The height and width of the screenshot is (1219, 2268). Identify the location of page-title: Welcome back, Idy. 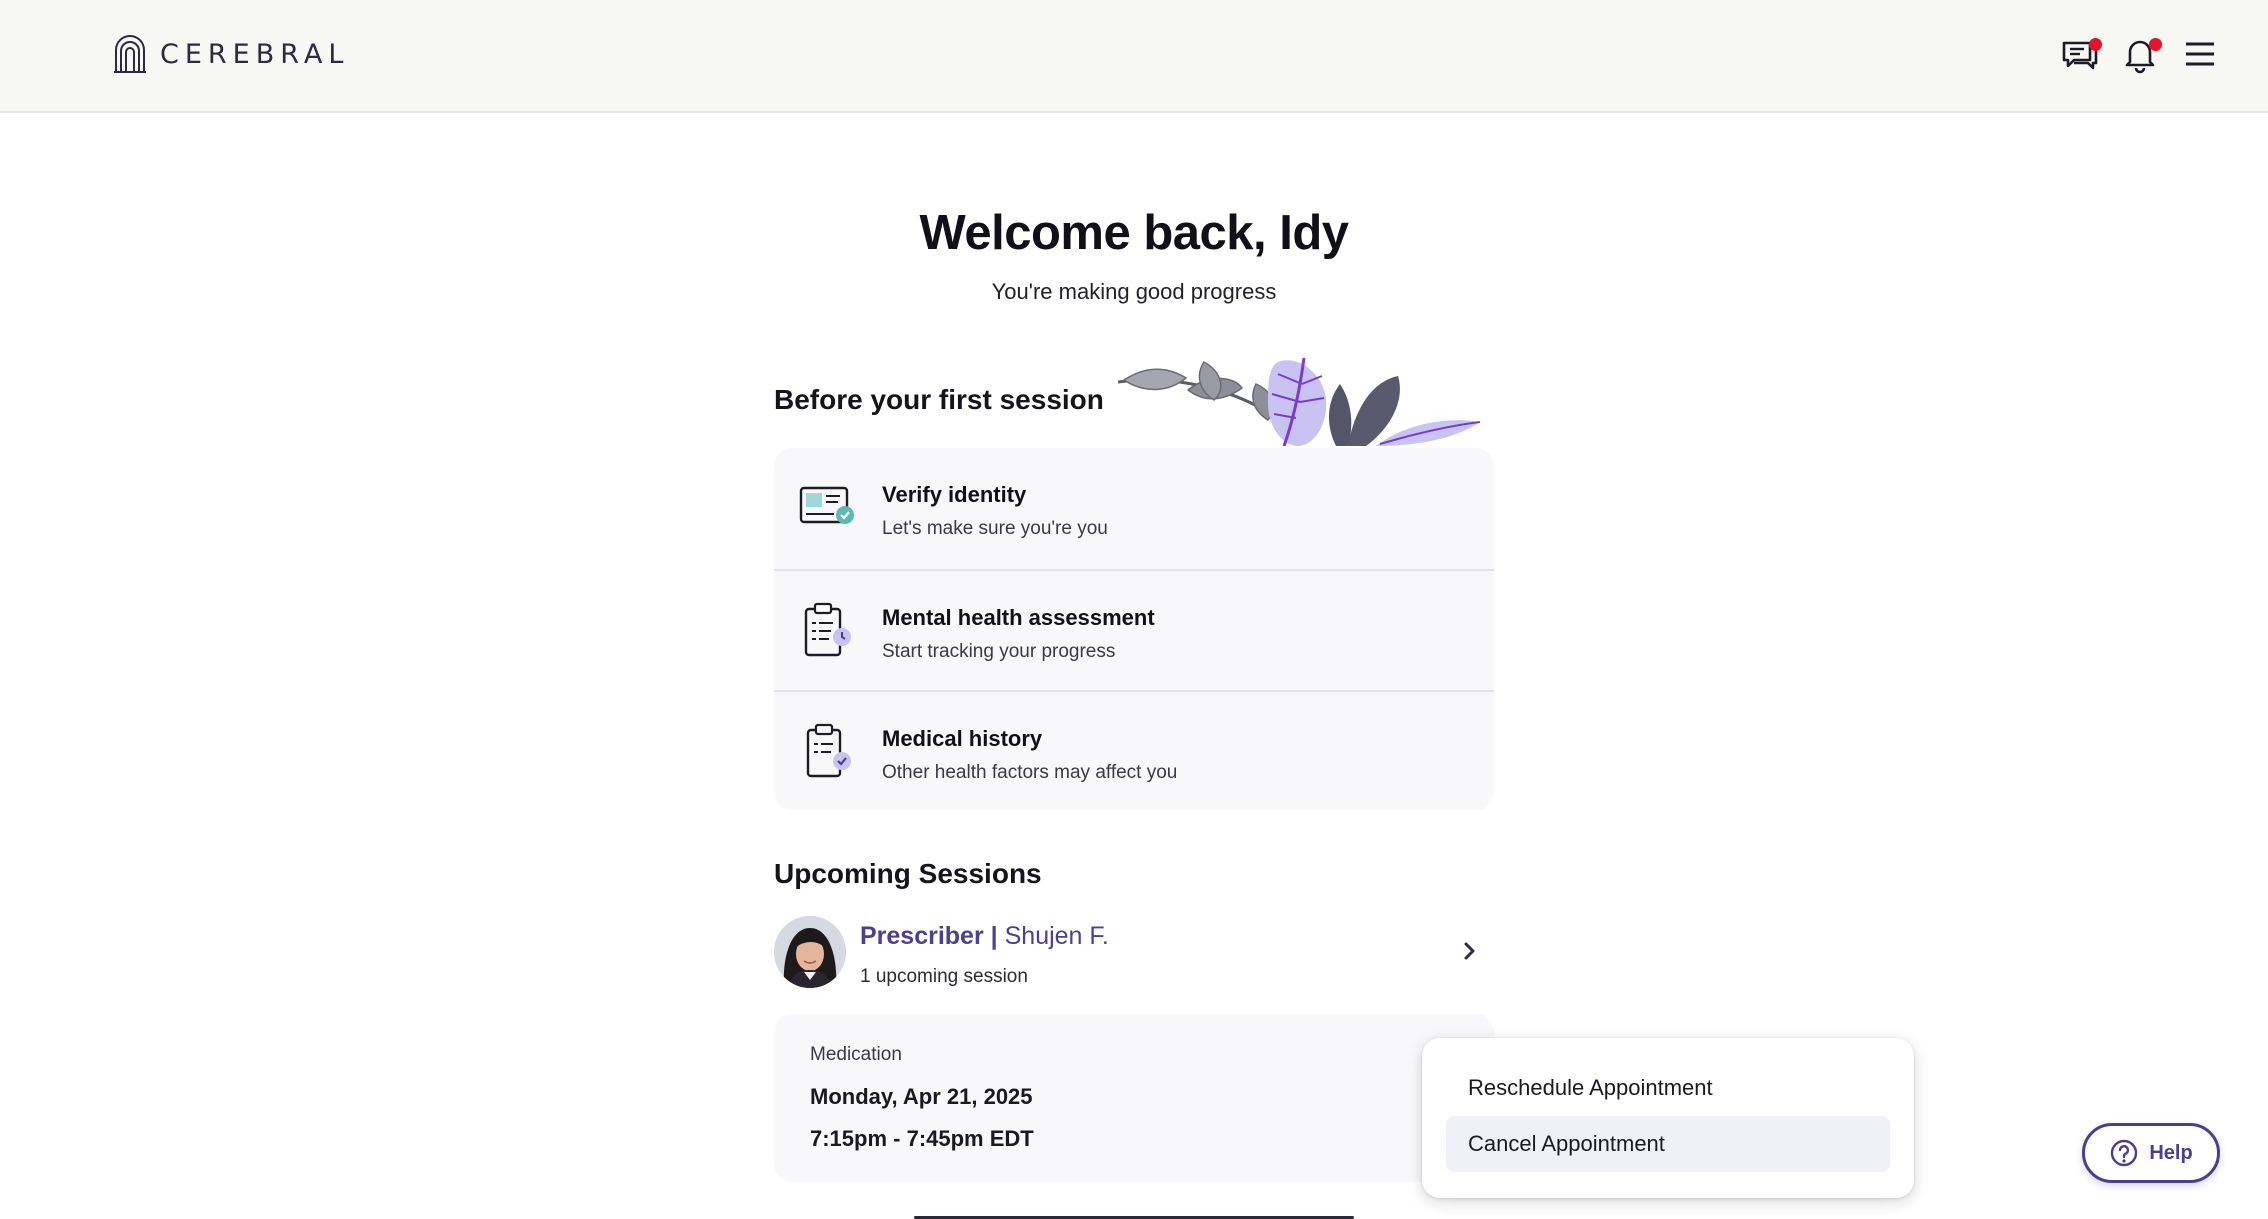
(1134, 233).